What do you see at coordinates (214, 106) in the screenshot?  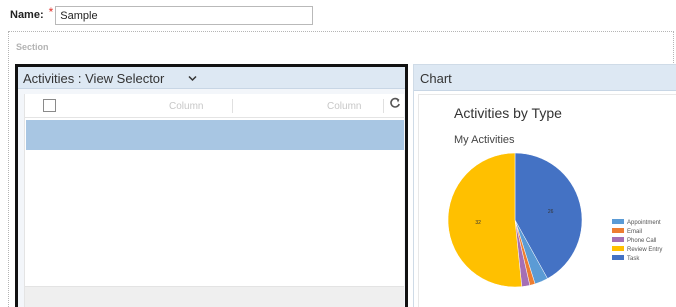 I see `grid-header: Column Column` at bounding box center [214, 106].